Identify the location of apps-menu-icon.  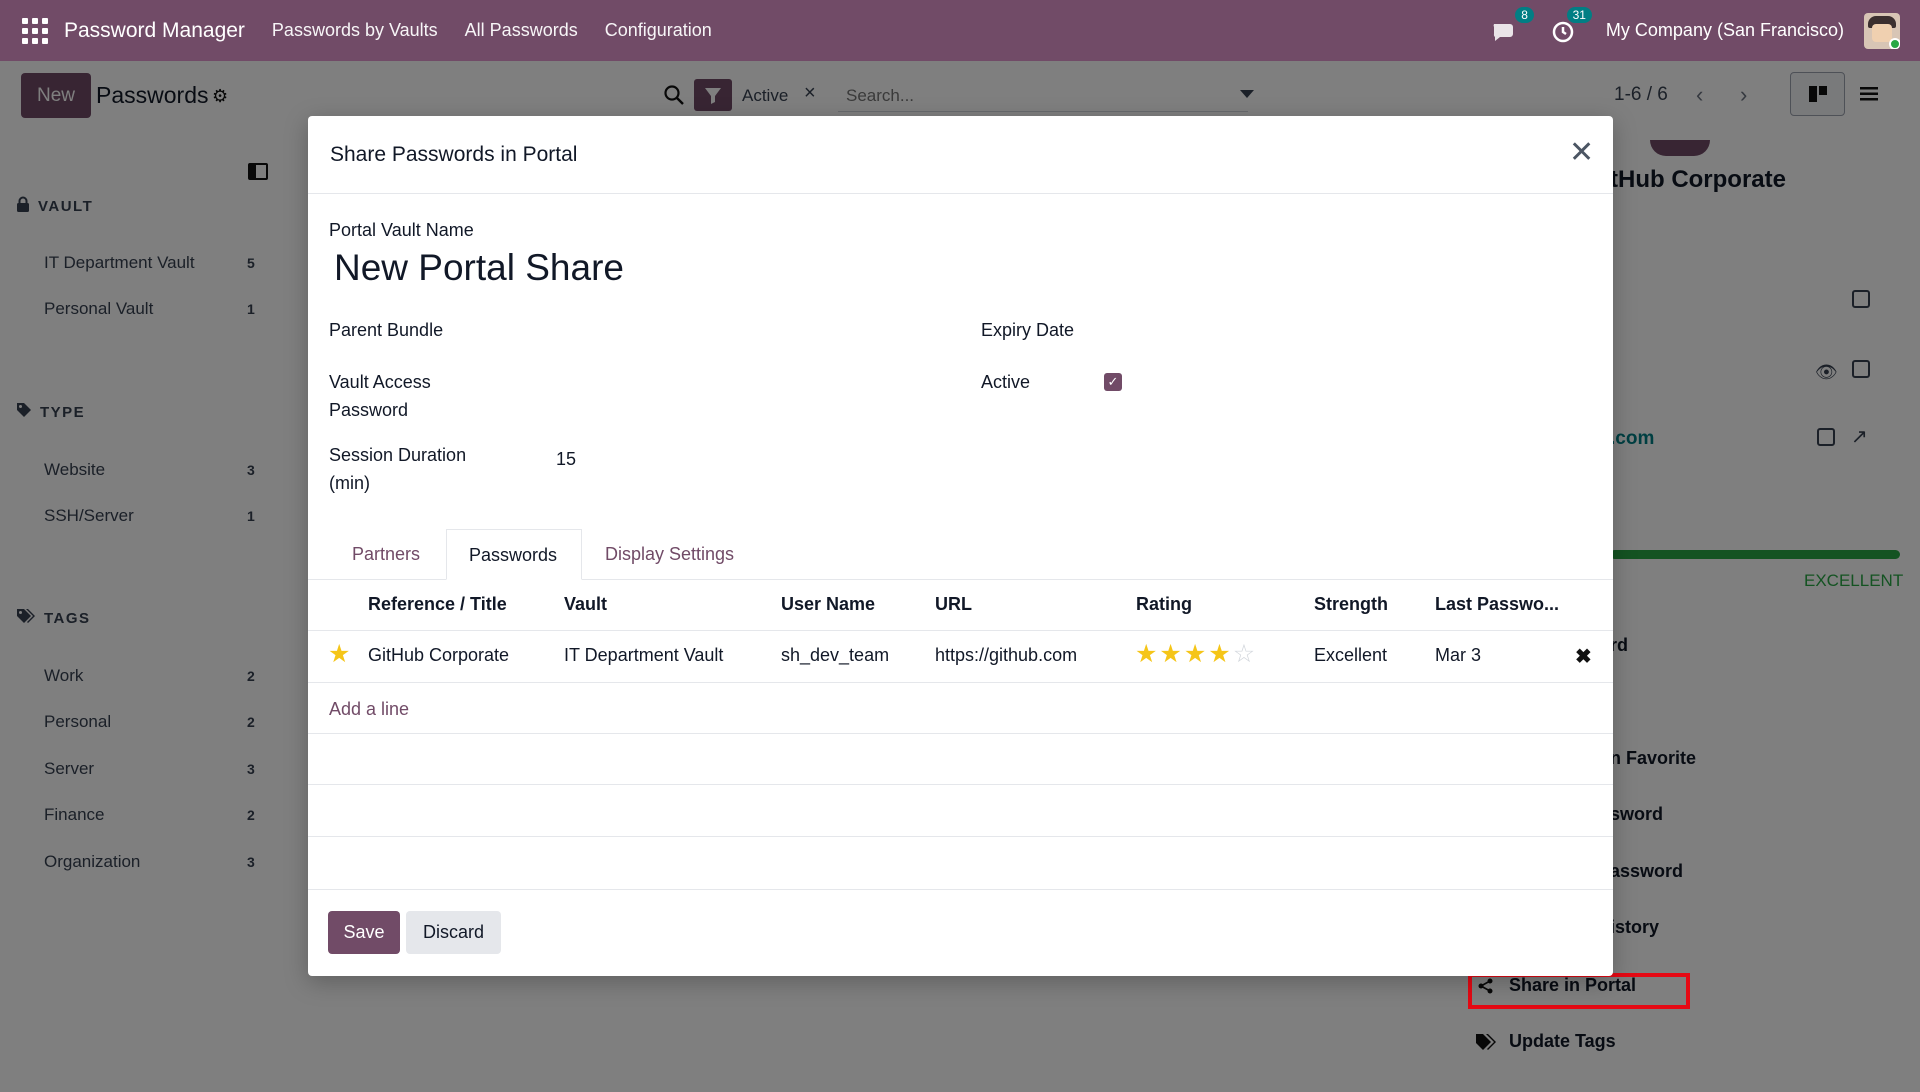
(35, 30).